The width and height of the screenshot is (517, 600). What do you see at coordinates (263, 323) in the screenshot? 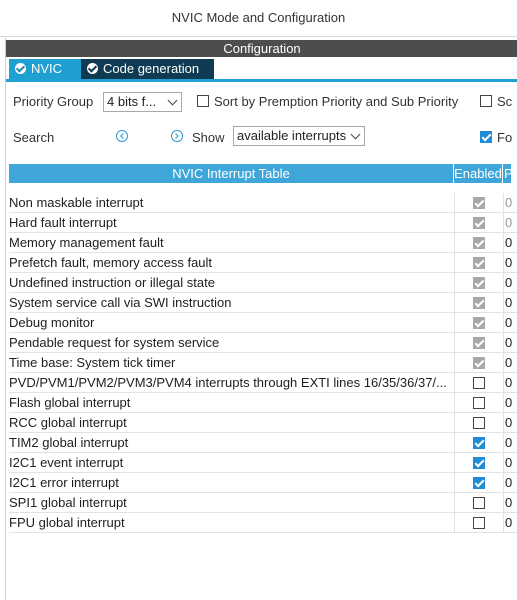
I see `table-row: Debug monitor 0` at bounding box center [263, 323].